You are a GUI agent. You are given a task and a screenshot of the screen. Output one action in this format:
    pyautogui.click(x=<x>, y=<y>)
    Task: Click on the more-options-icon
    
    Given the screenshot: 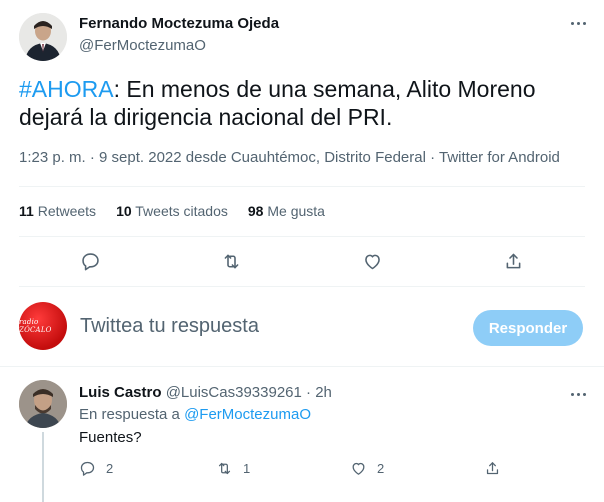 What is the action you would take?
    pyautogui.click(x=578, y=23)
    